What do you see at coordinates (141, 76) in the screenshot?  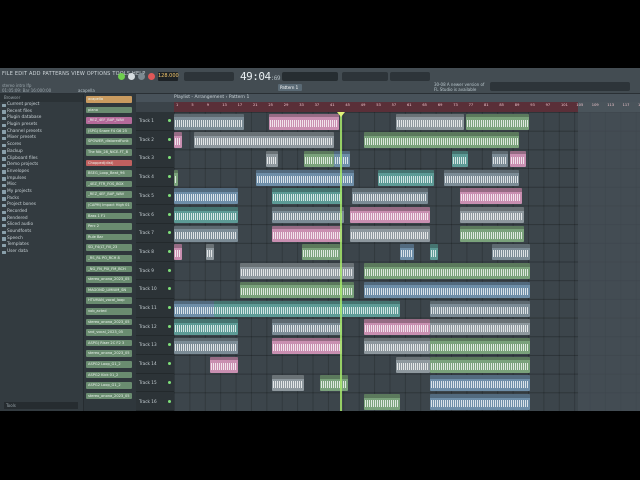 I see `stop-button` at bounding box center [141, 76].